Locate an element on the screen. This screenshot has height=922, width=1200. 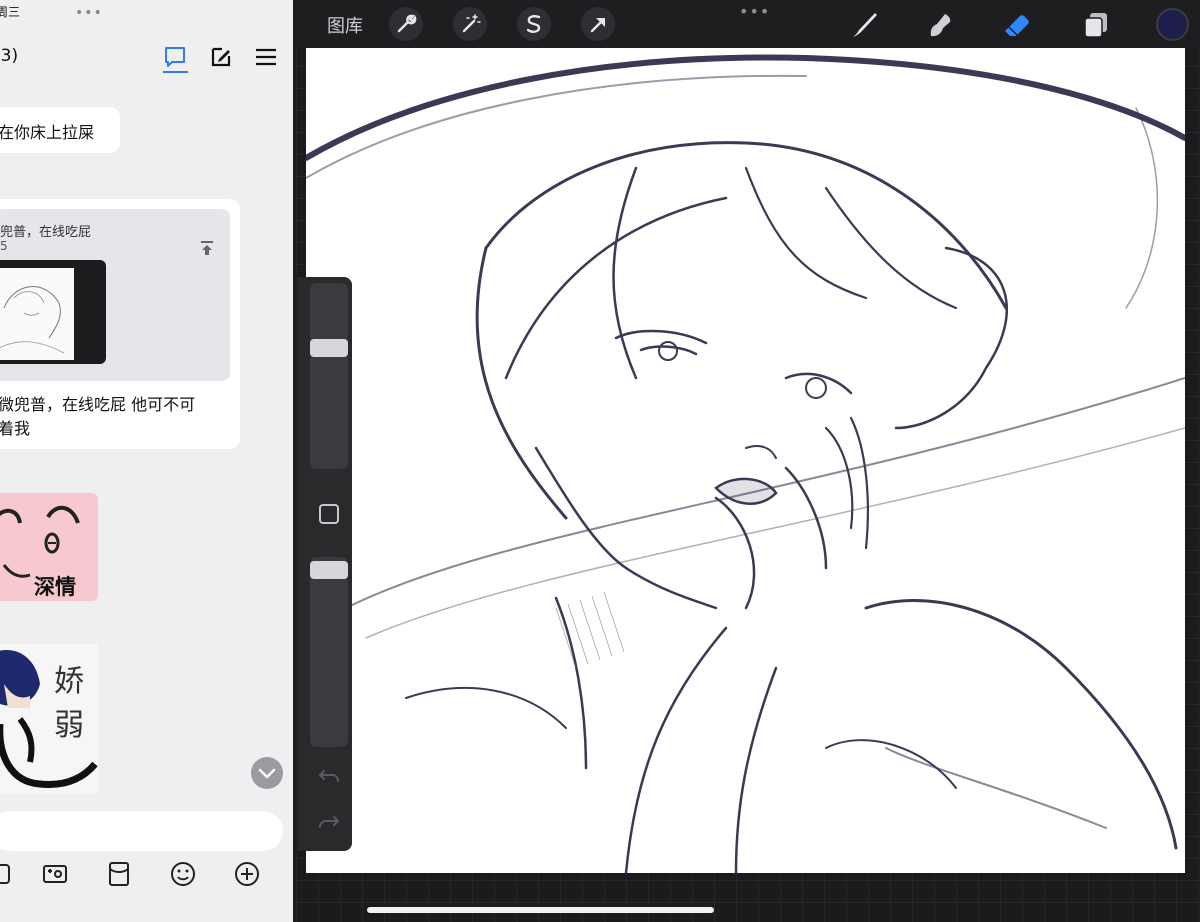
menu-icon is located at coordinates (266, 57).